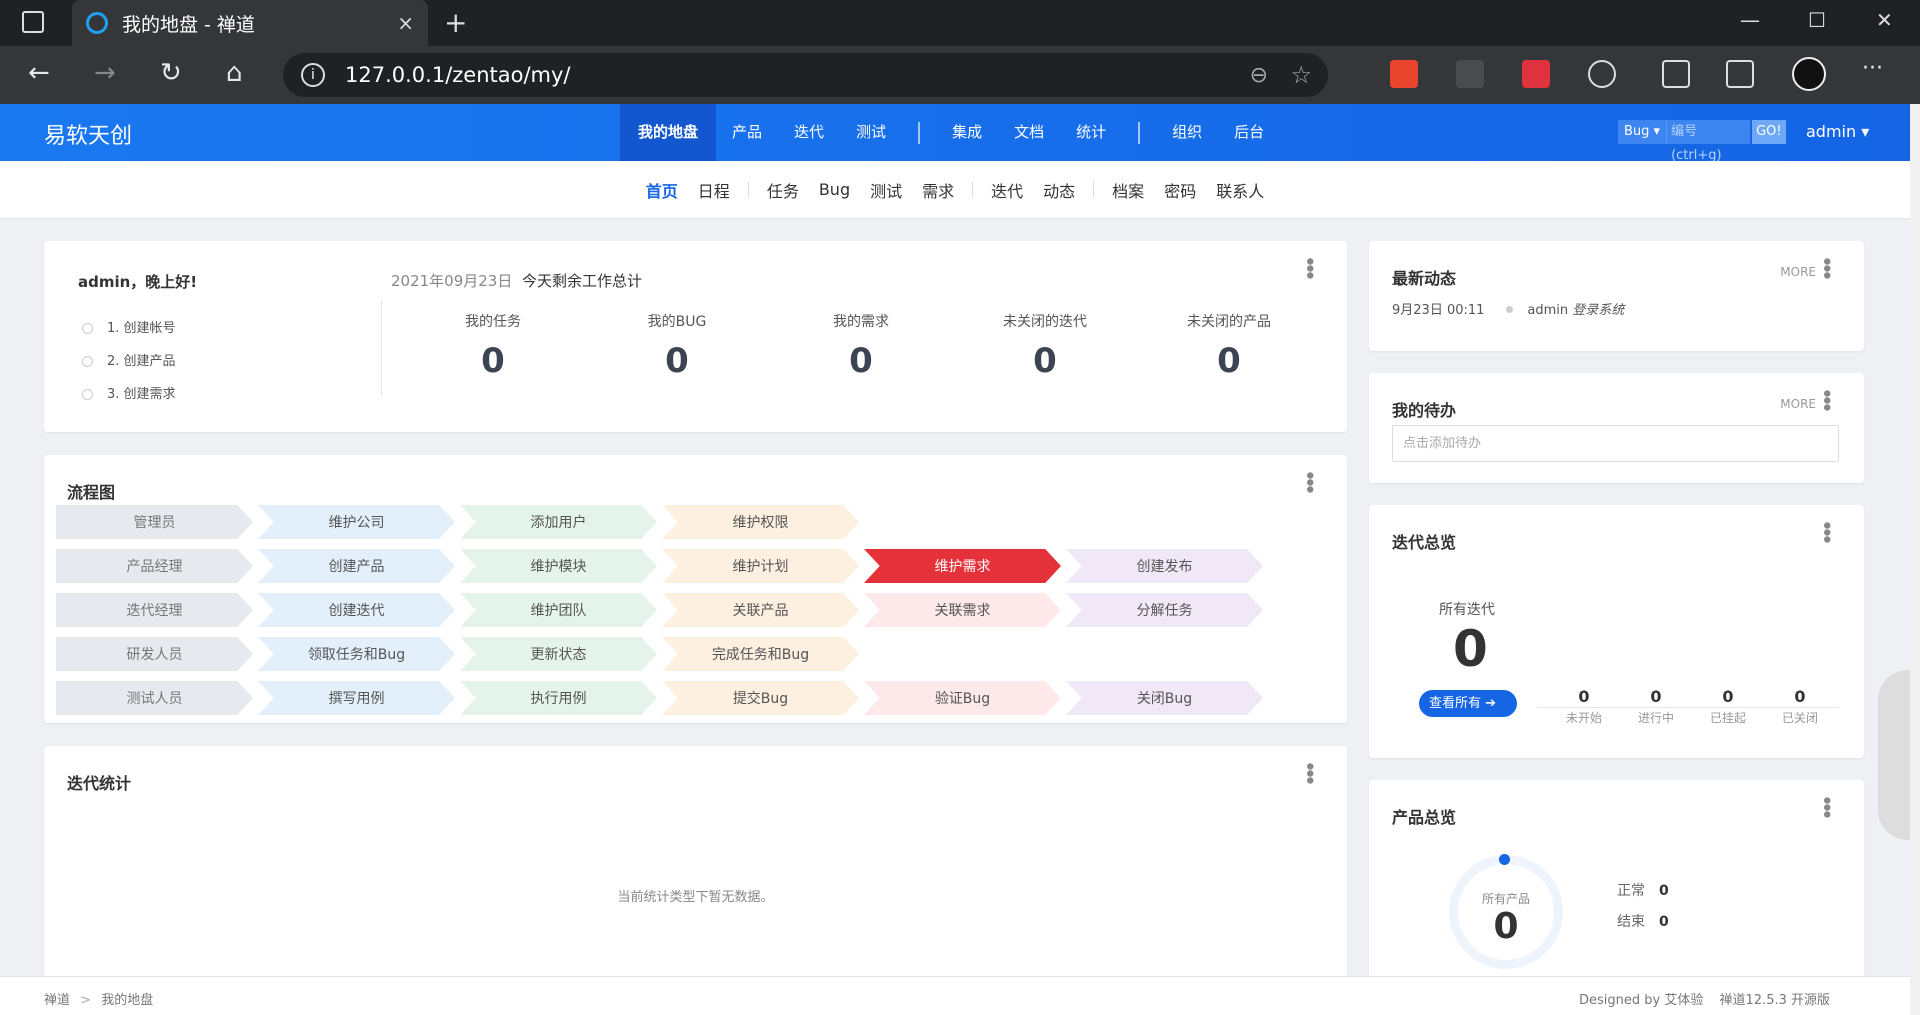  I want to click on nav-product: 产品, so click(747, 132).